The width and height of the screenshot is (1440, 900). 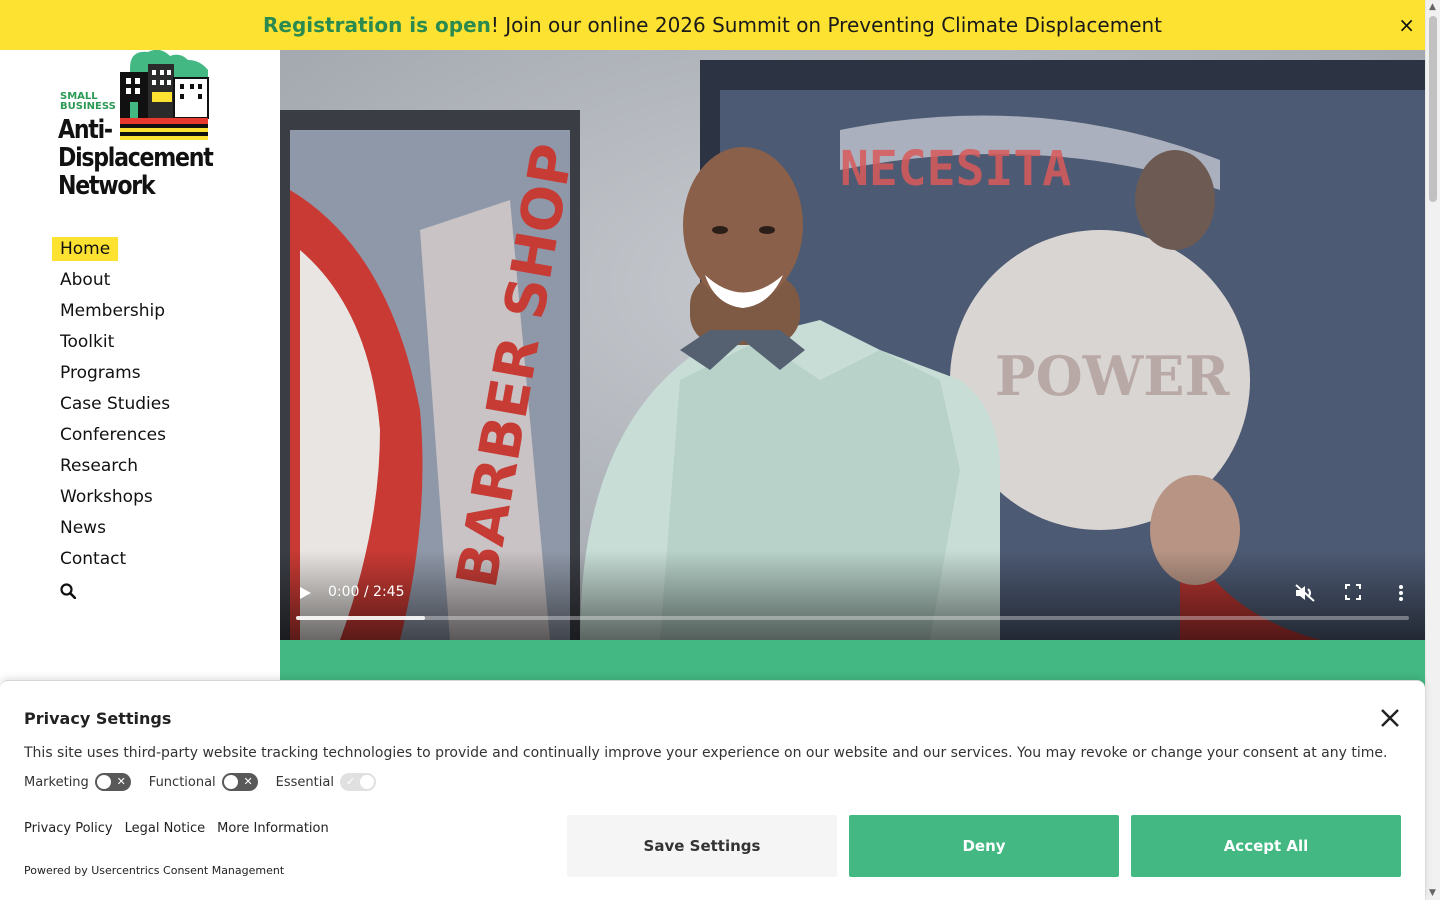 I want to click on nav-item-case-studies: Case Studies, so click(x=115, y=406).